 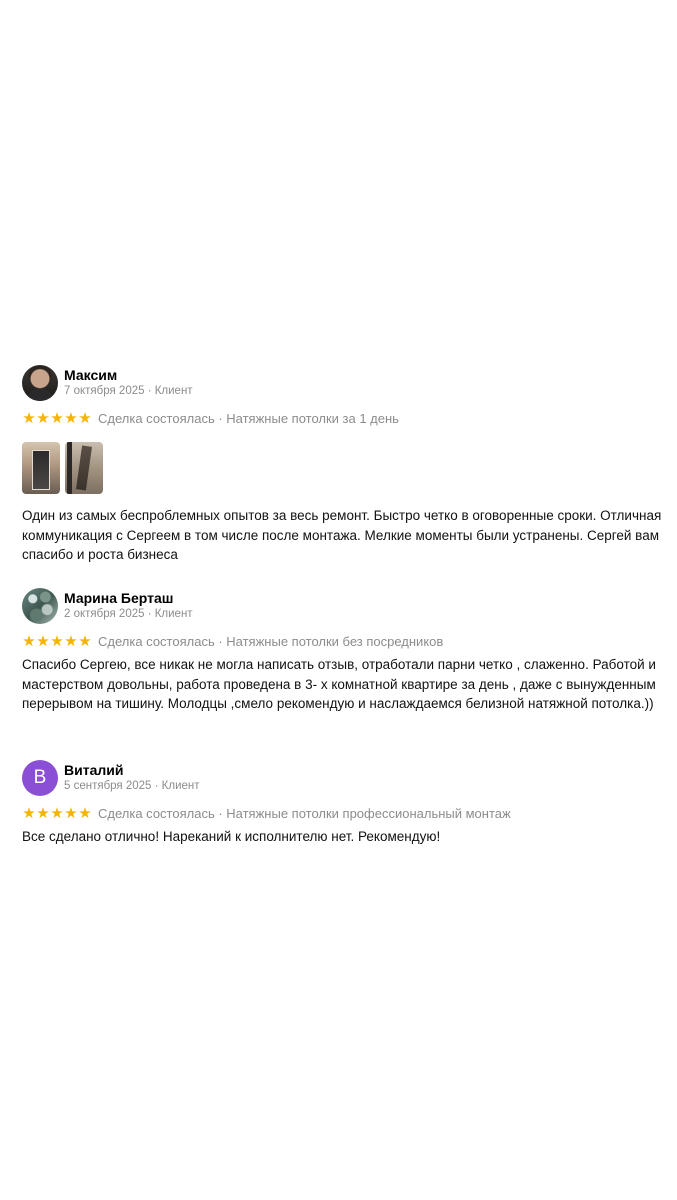 I want to click on review-header: В Виталий 5 сентября 2025 · Клиент, so click(x=342, y=778).